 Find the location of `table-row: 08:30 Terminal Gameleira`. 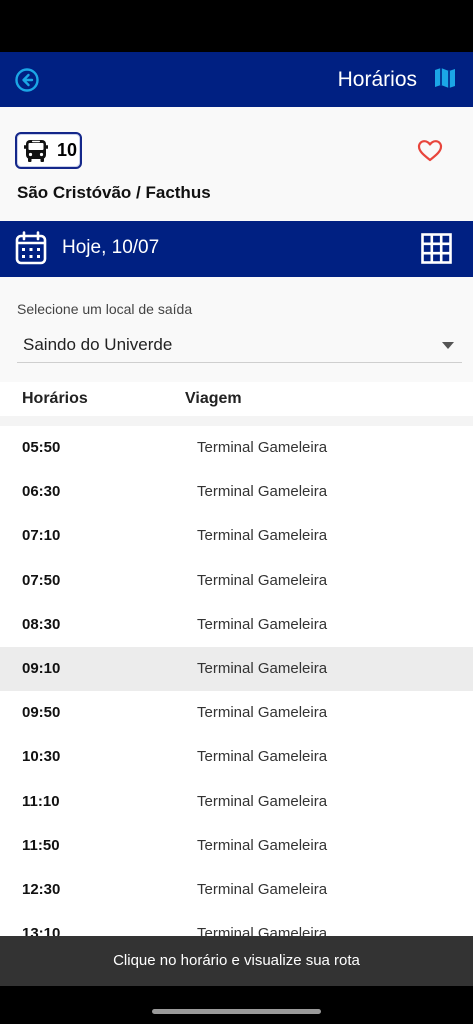

table-row: 08:30 Terminal Gameleira is located at coordinates (236, 624).